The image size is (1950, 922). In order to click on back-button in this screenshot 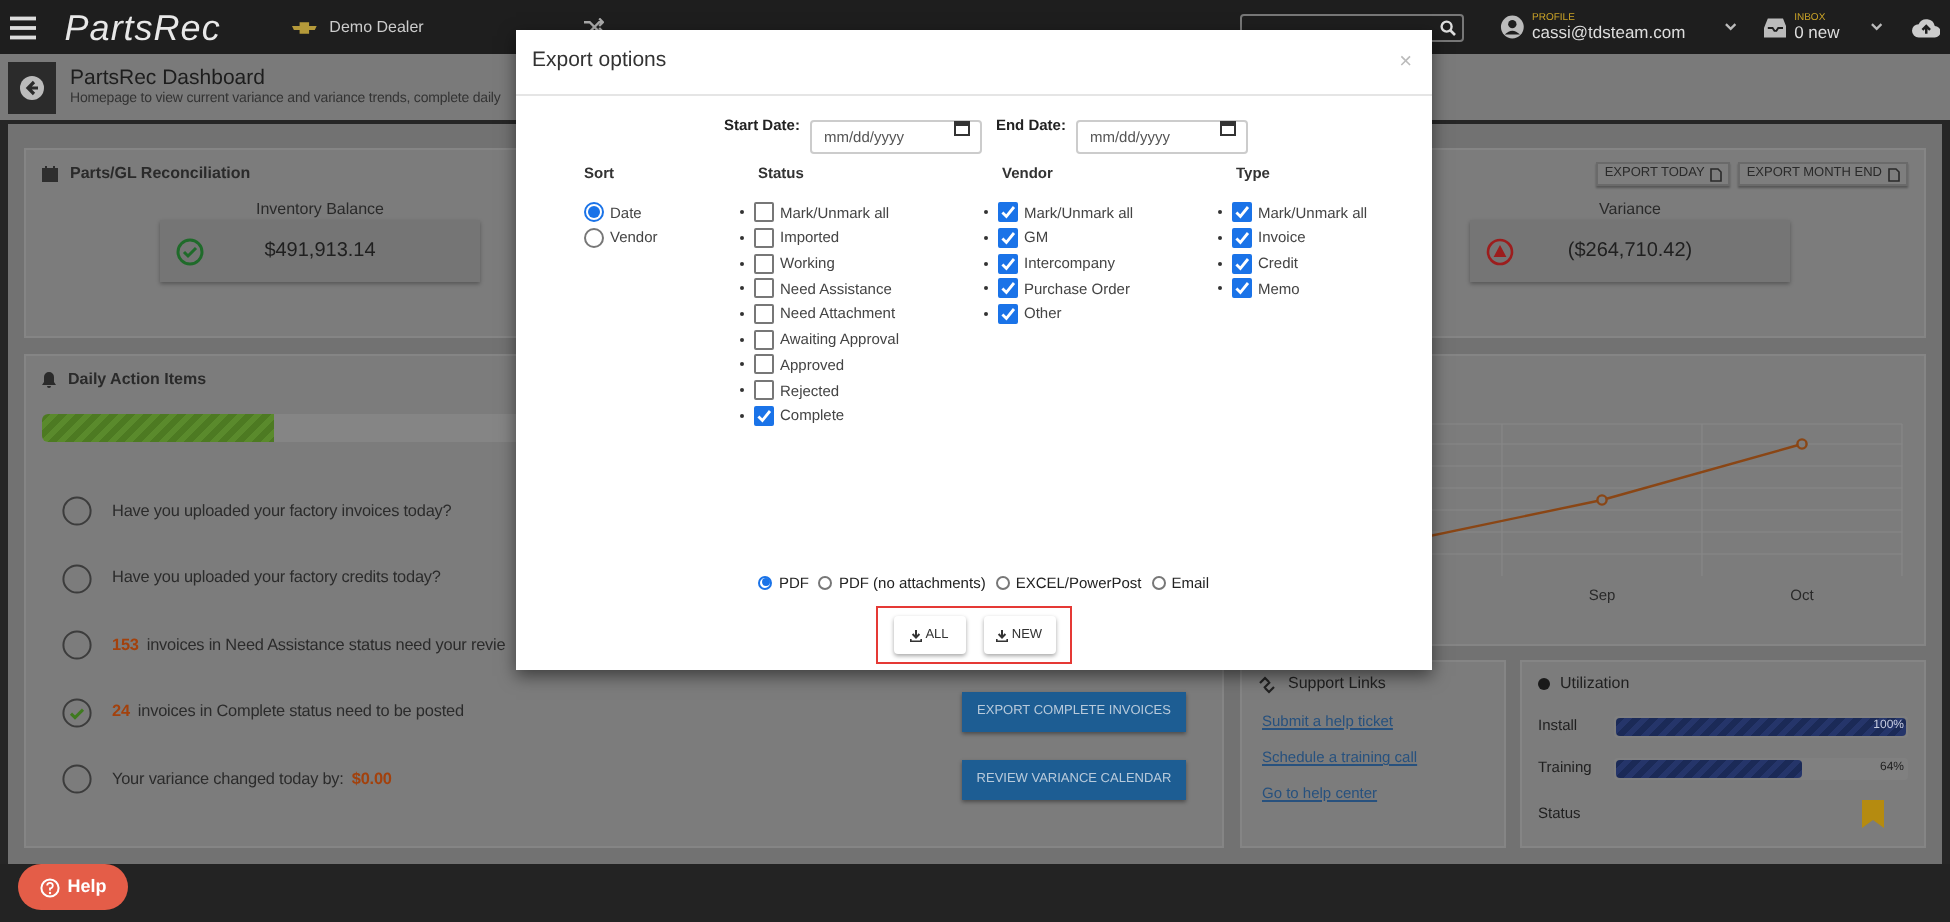, I will do `click(32, 87)`.